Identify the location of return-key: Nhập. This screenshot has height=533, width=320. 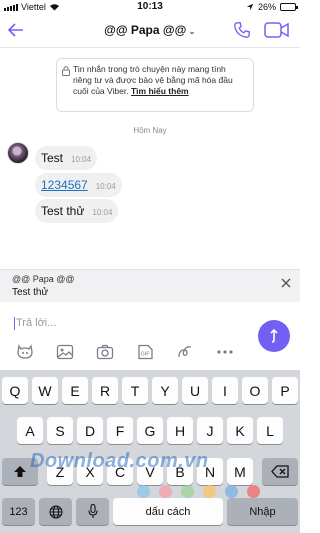
(262, 511).